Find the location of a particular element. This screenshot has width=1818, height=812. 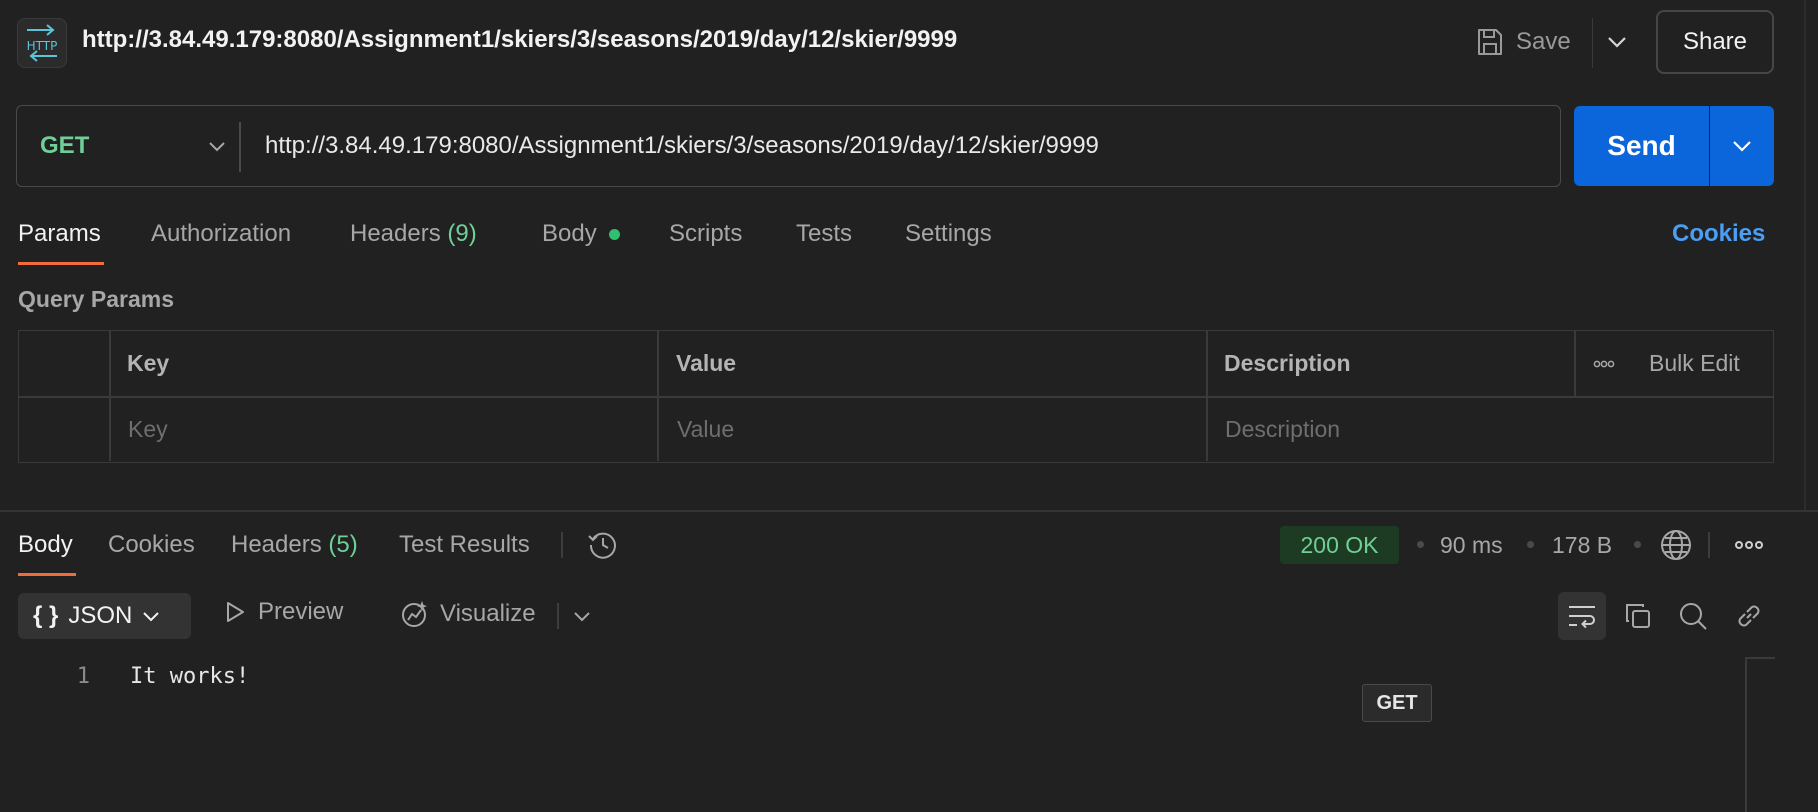

tab-body: Body is located at coordinates (581, 234).